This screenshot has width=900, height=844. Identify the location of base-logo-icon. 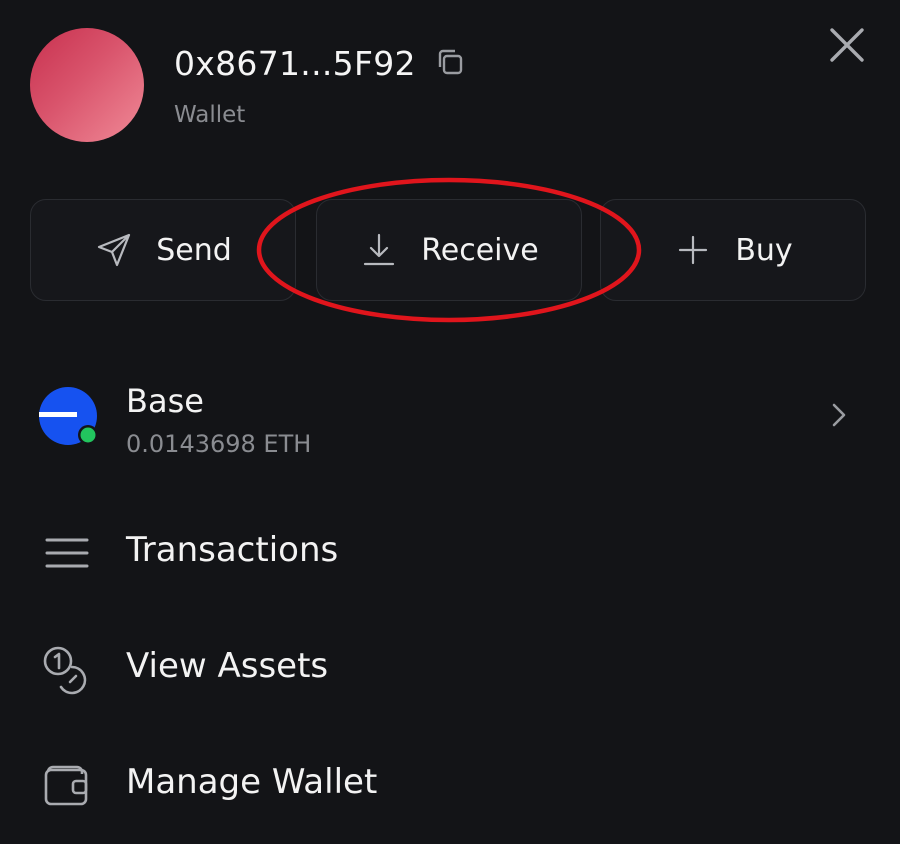
(68, 416).